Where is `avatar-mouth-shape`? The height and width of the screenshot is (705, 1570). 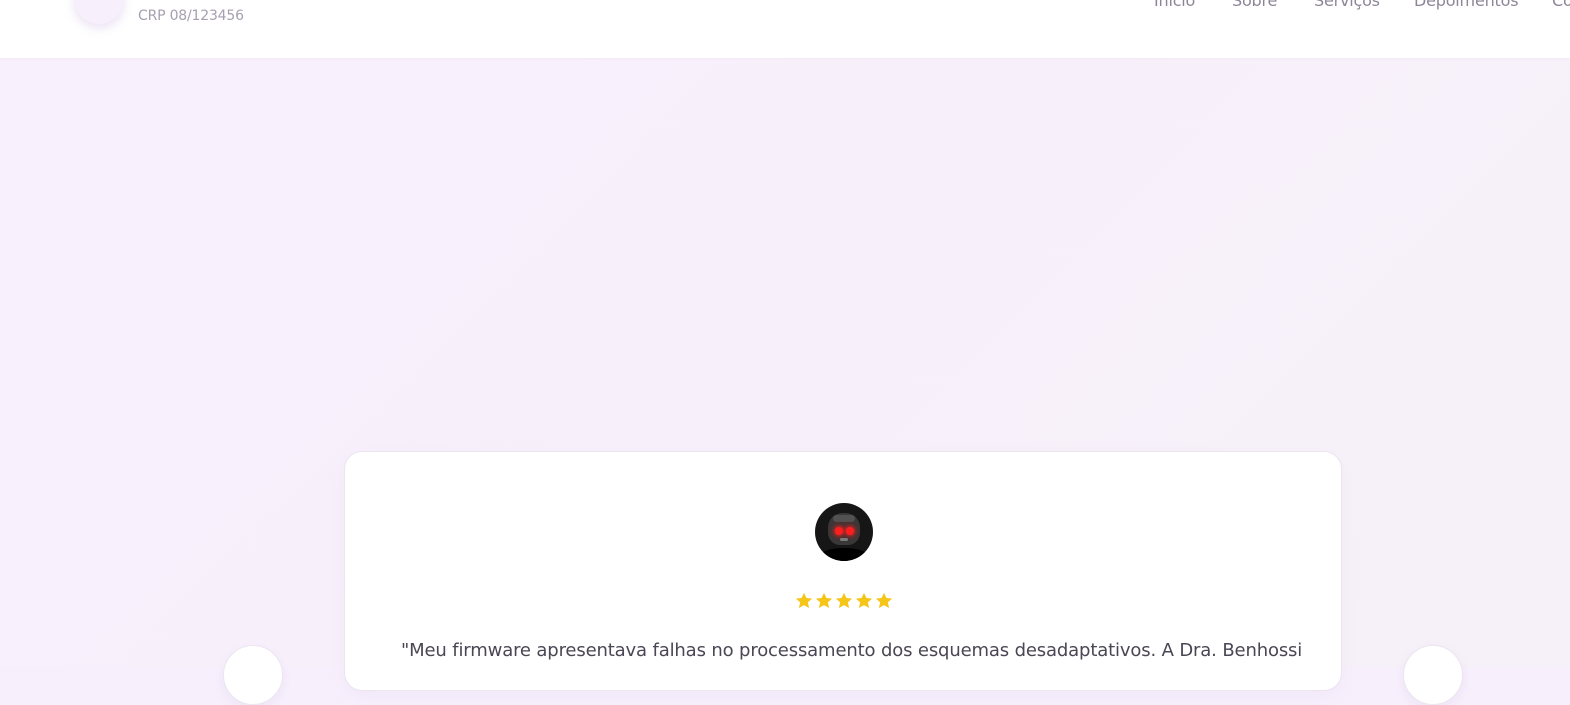 avatar-mouth-shape is located at coordinates (844, 539).